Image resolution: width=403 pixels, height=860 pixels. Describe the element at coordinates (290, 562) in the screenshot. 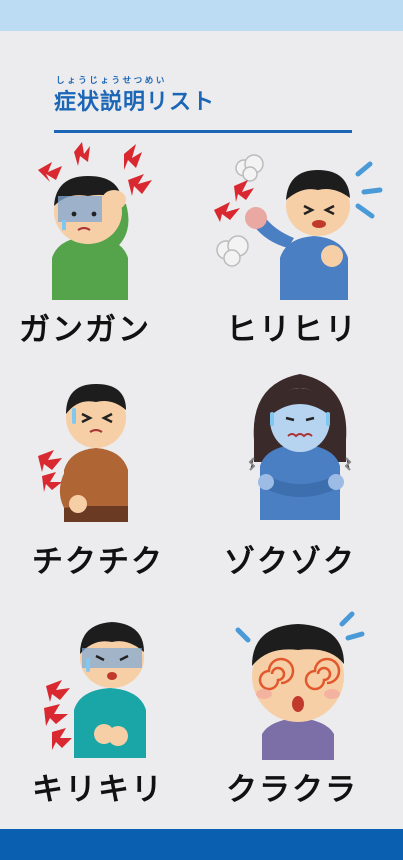

I see `symptom-label: ゾクゾク` at that location.